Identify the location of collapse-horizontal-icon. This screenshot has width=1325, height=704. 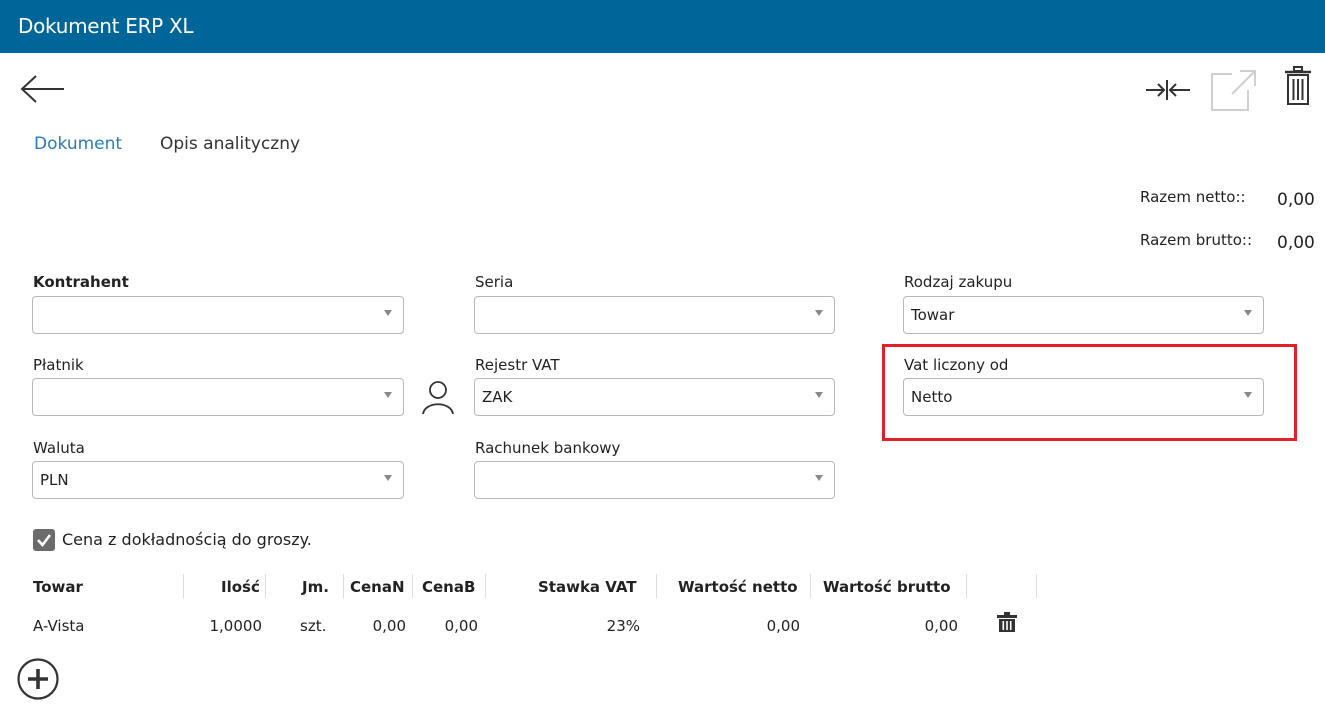
(1168, 90).